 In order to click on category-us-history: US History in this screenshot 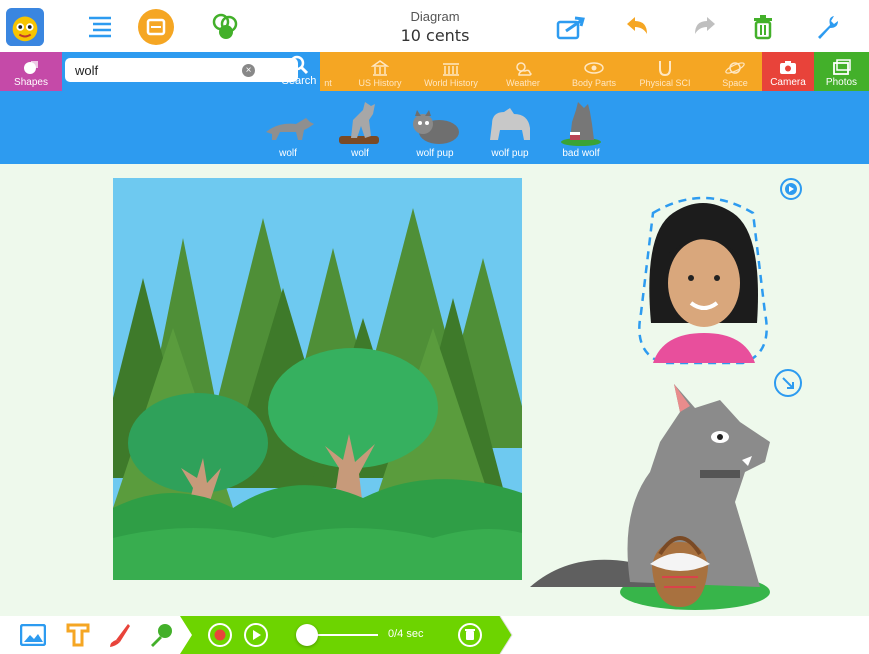, I will do `click(380, 71)`.